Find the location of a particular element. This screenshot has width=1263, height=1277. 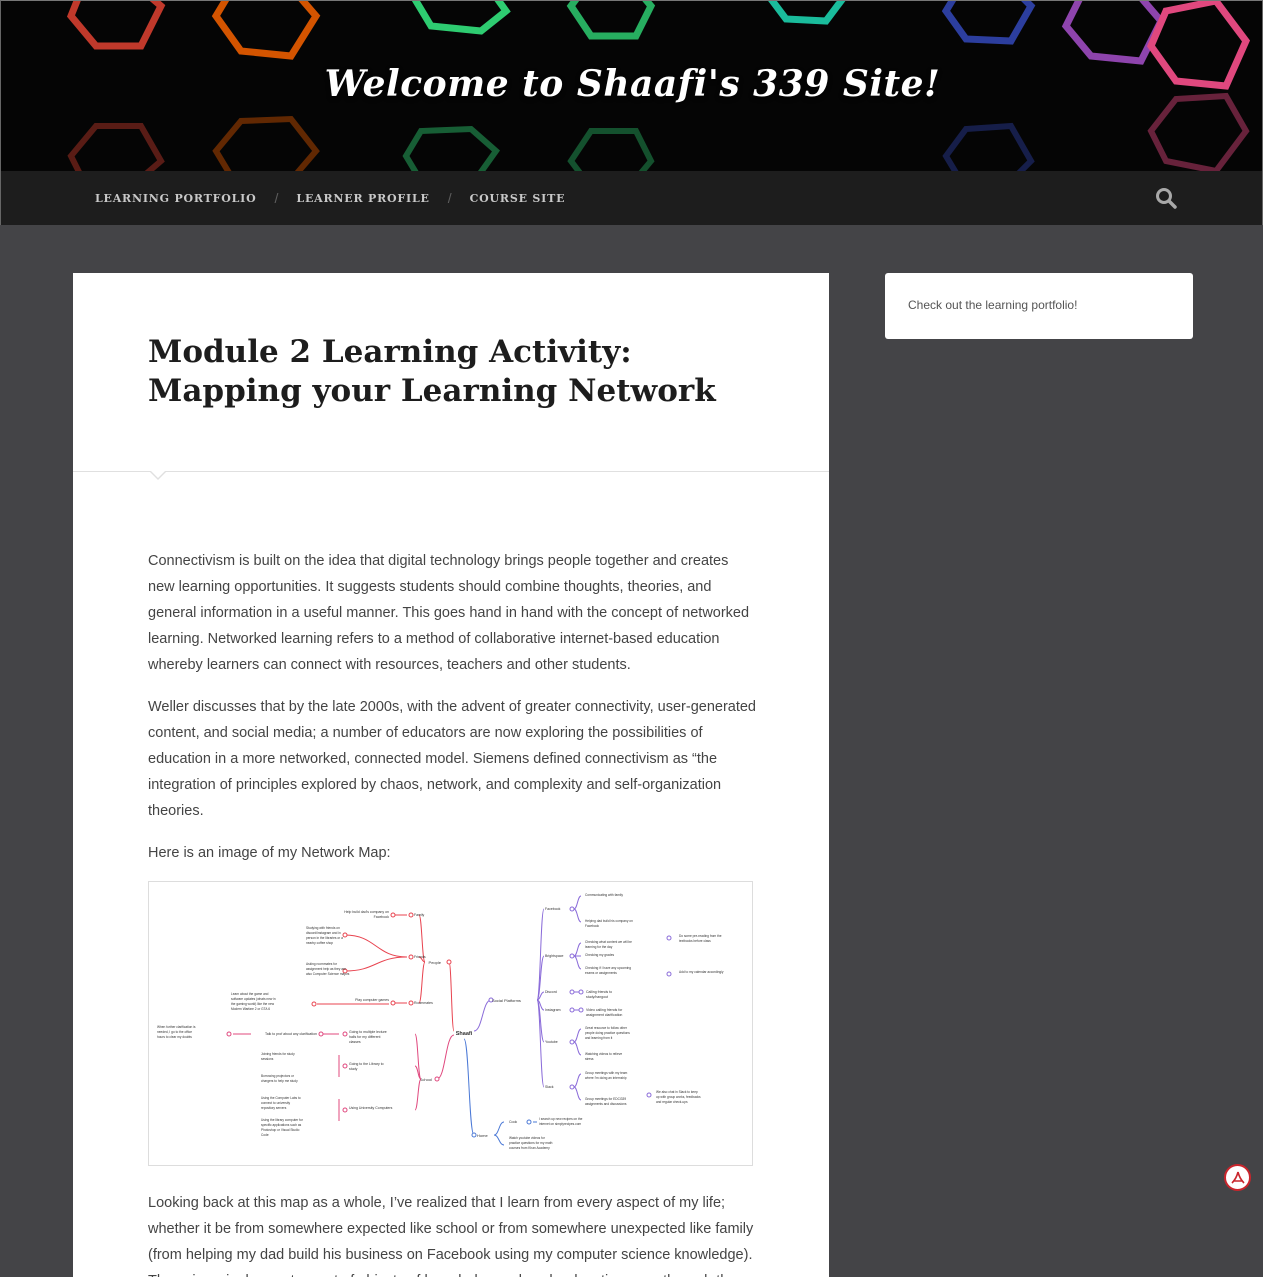

site-title: Welcome to Shaafi's 339 Site! is located at coordinates (631, 84).